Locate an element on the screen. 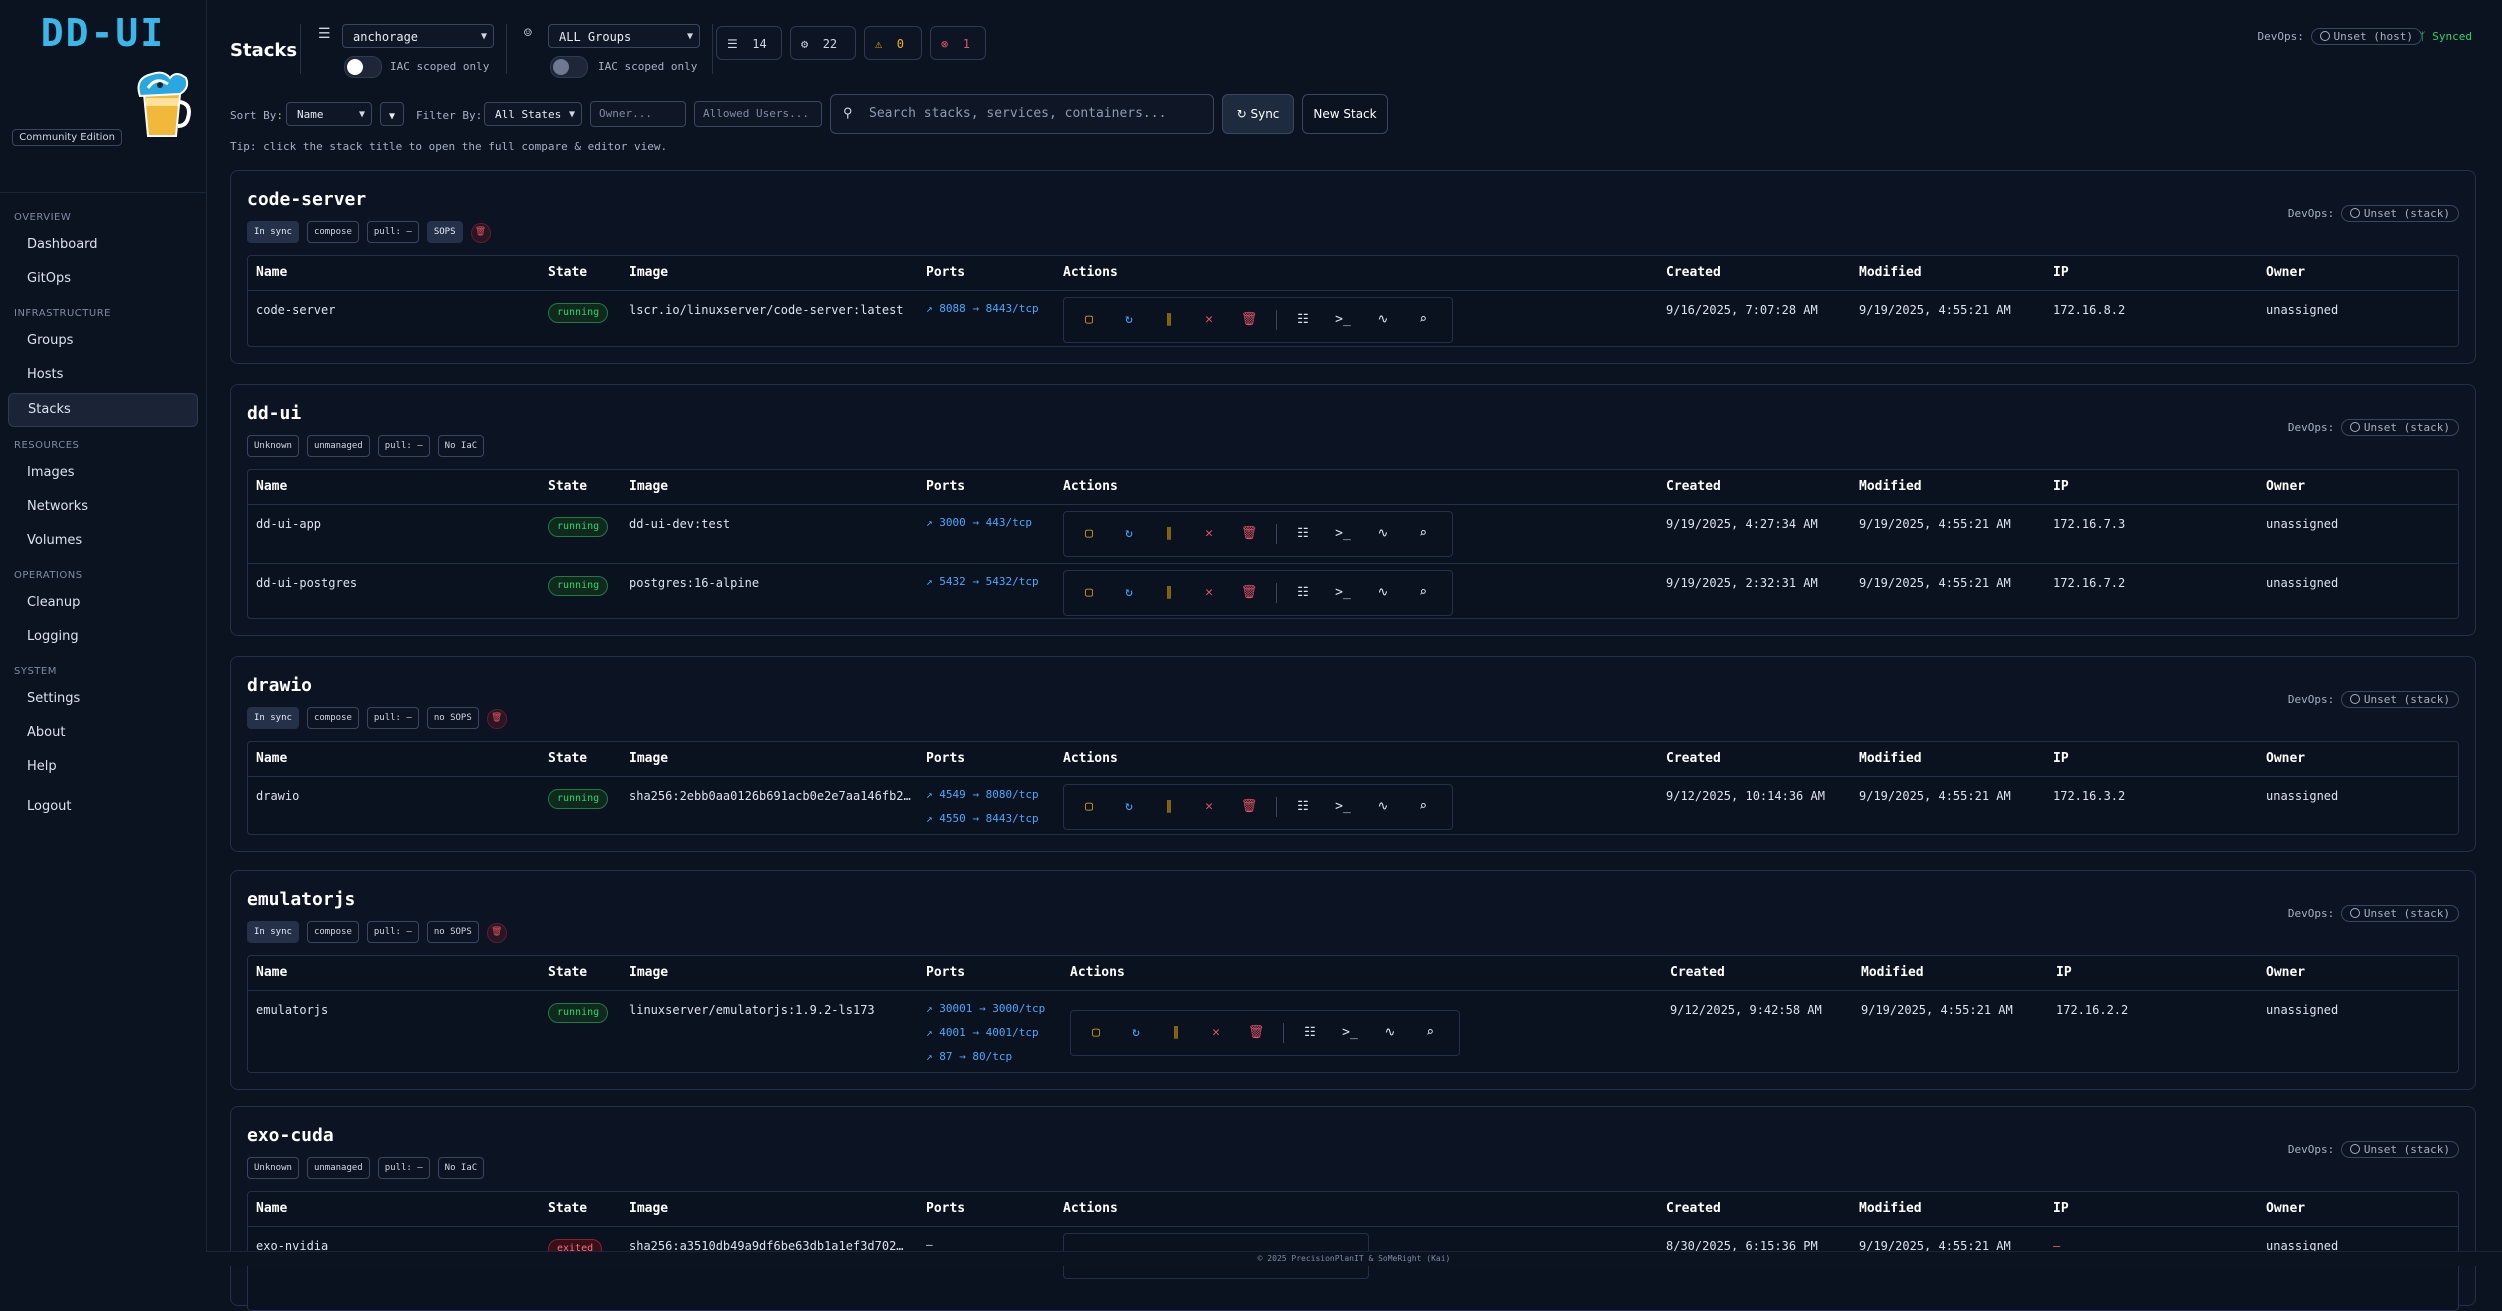 The image size is (2502, 1311). stat-warnings: ⚠ 0 is located at coordinates (893, 43).